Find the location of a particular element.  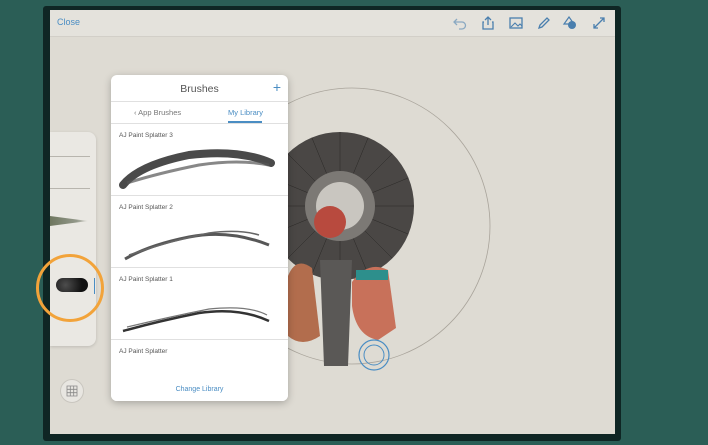

tab-my-library: My Library is located at coordinates (245, 112).